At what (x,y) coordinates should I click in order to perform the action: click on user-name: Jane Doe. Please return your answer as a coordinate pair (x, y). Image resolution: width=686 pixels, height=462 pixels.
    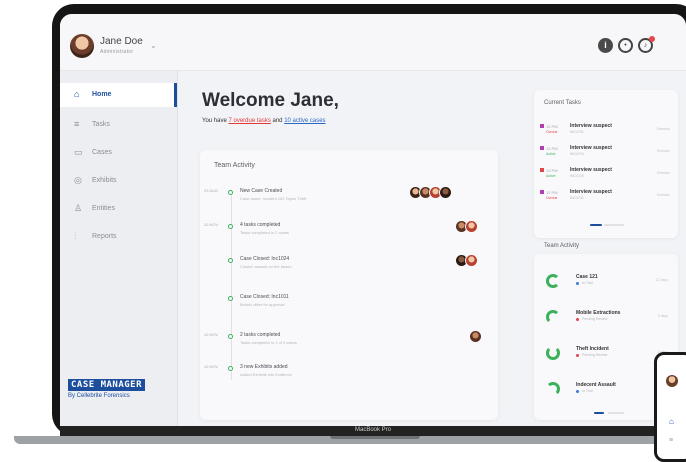
    Looking at the image, I should click on (121, 41).